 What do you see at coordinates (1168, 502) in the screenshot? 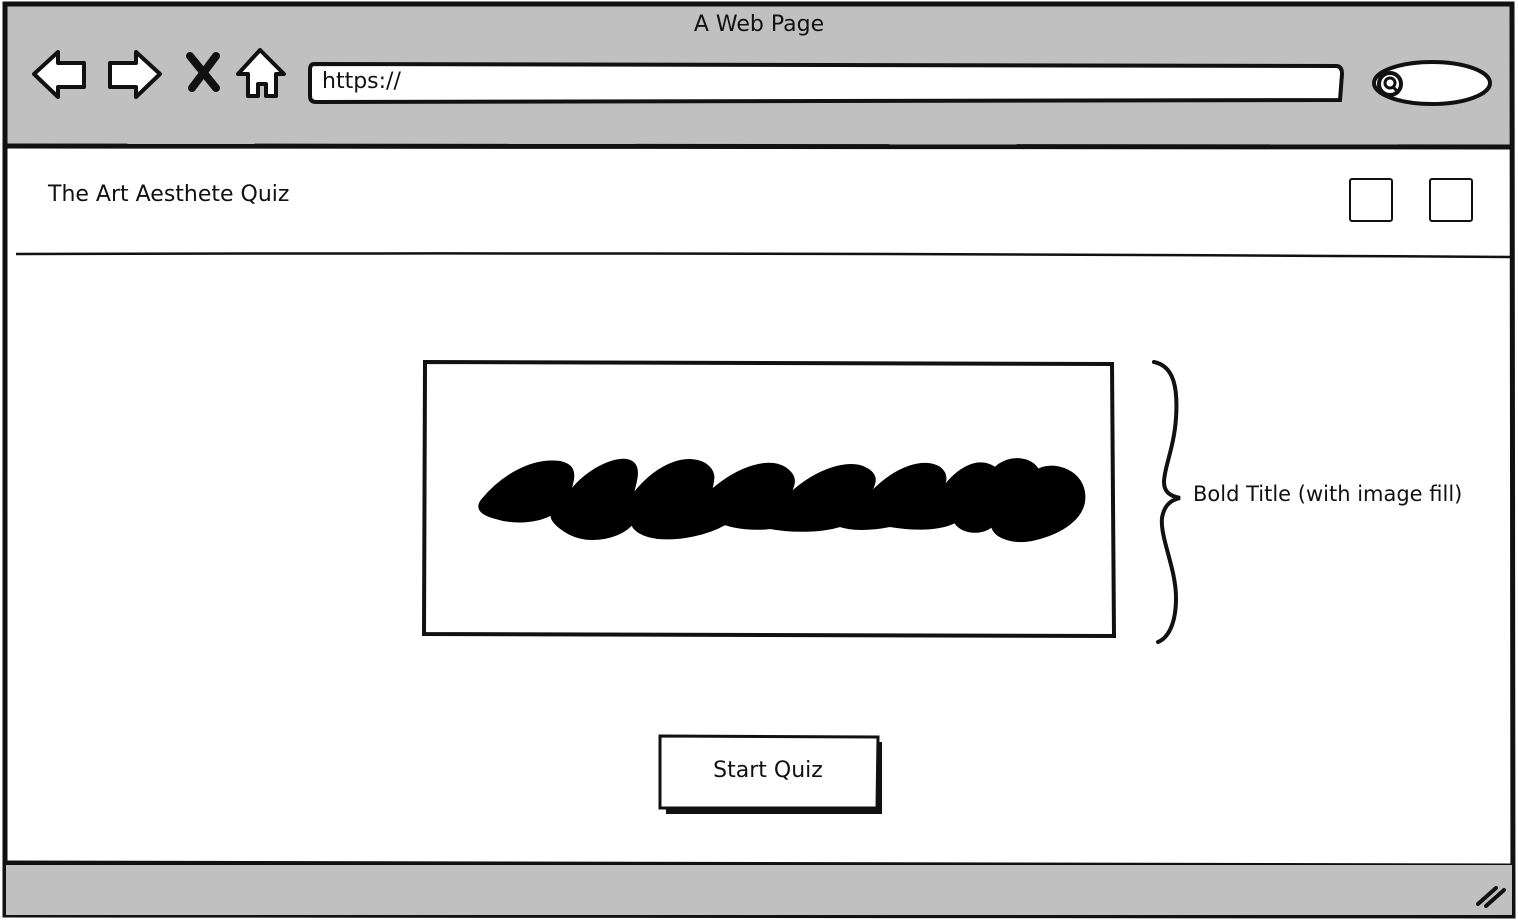
I see `curly-brace-annotation` at bounding box center [1168, 502].